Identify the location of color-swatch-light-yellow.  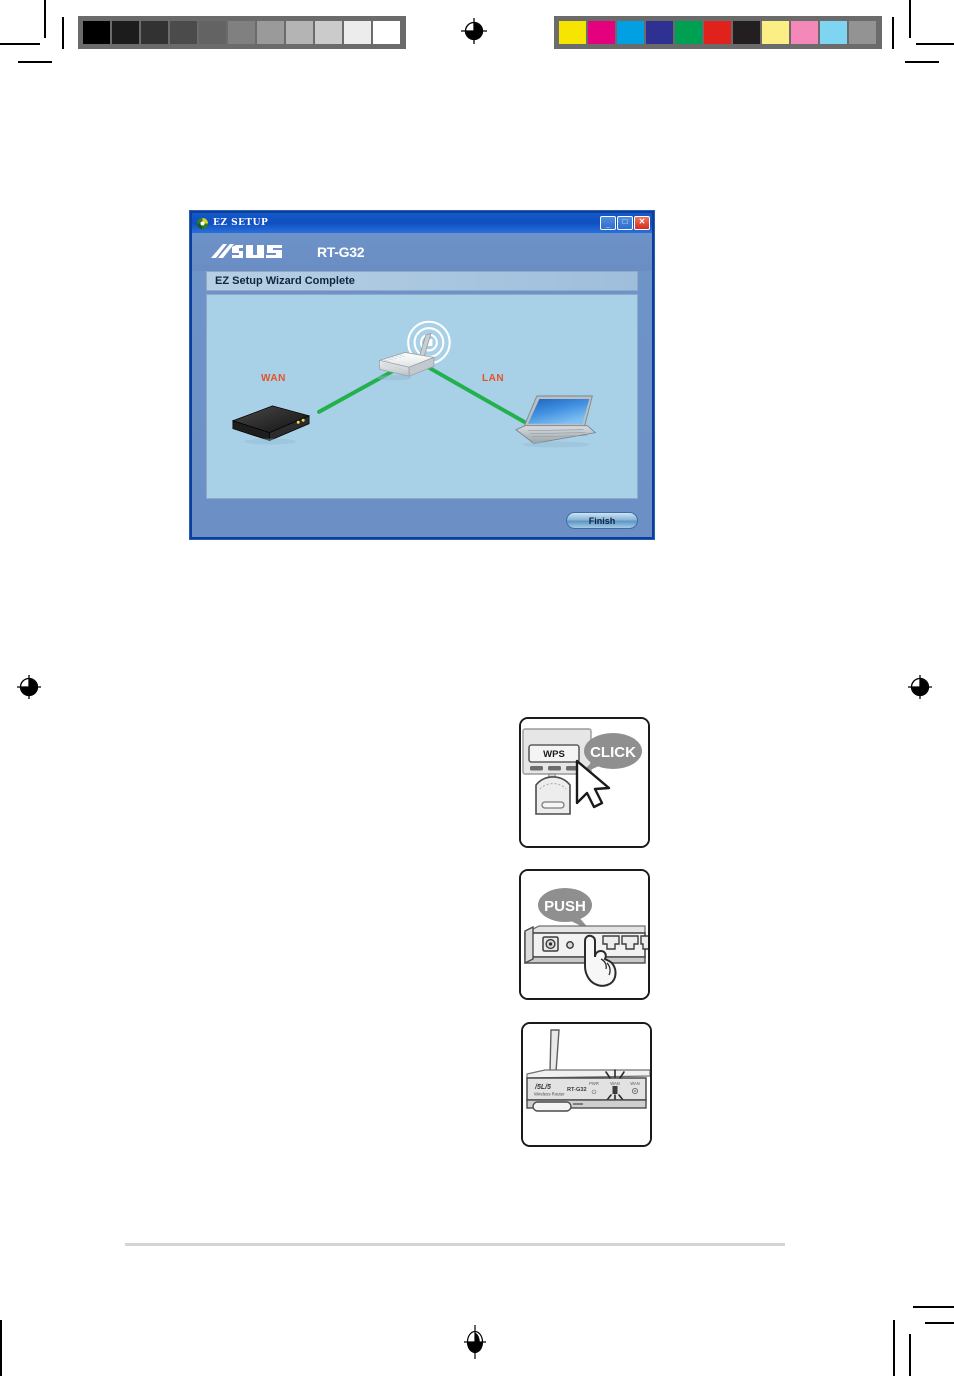
(775, 32).